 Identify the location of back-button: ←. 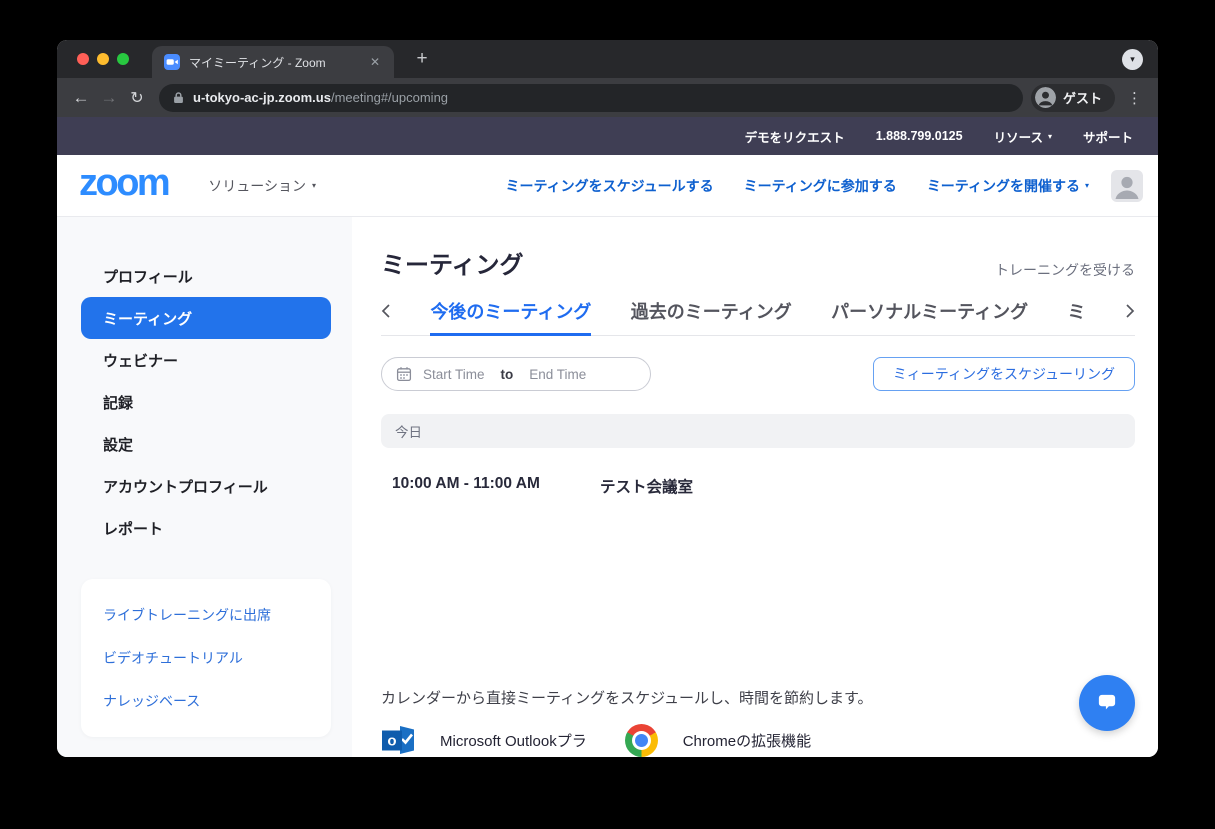
(81, 98).